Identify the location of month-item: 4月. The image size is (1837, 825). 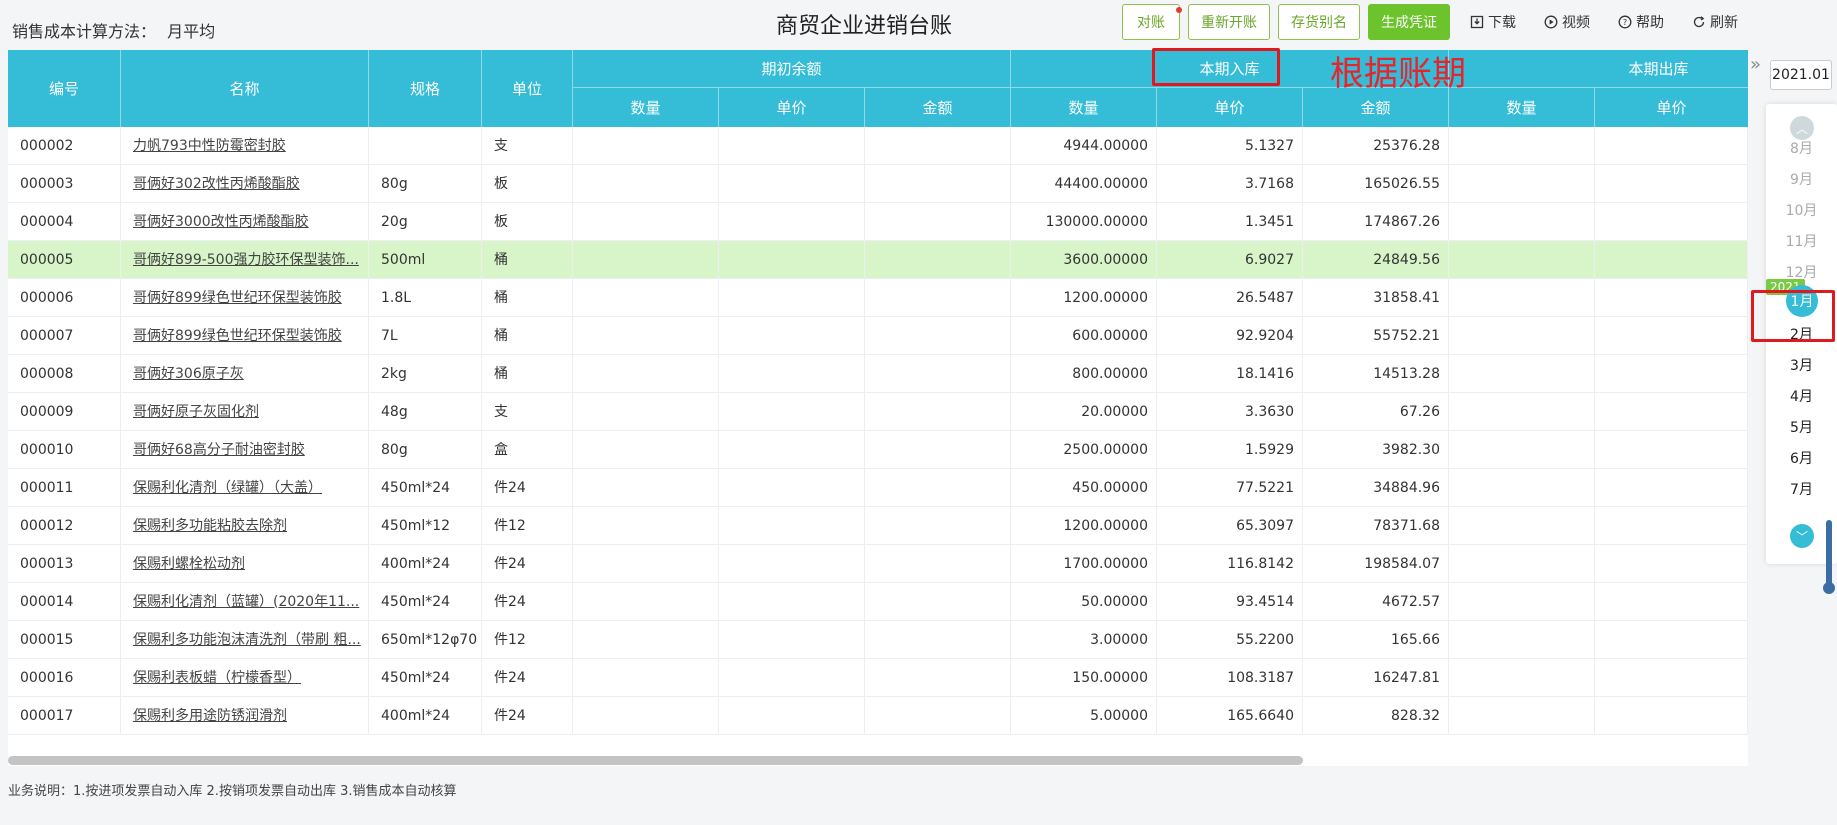
(1801, 396).